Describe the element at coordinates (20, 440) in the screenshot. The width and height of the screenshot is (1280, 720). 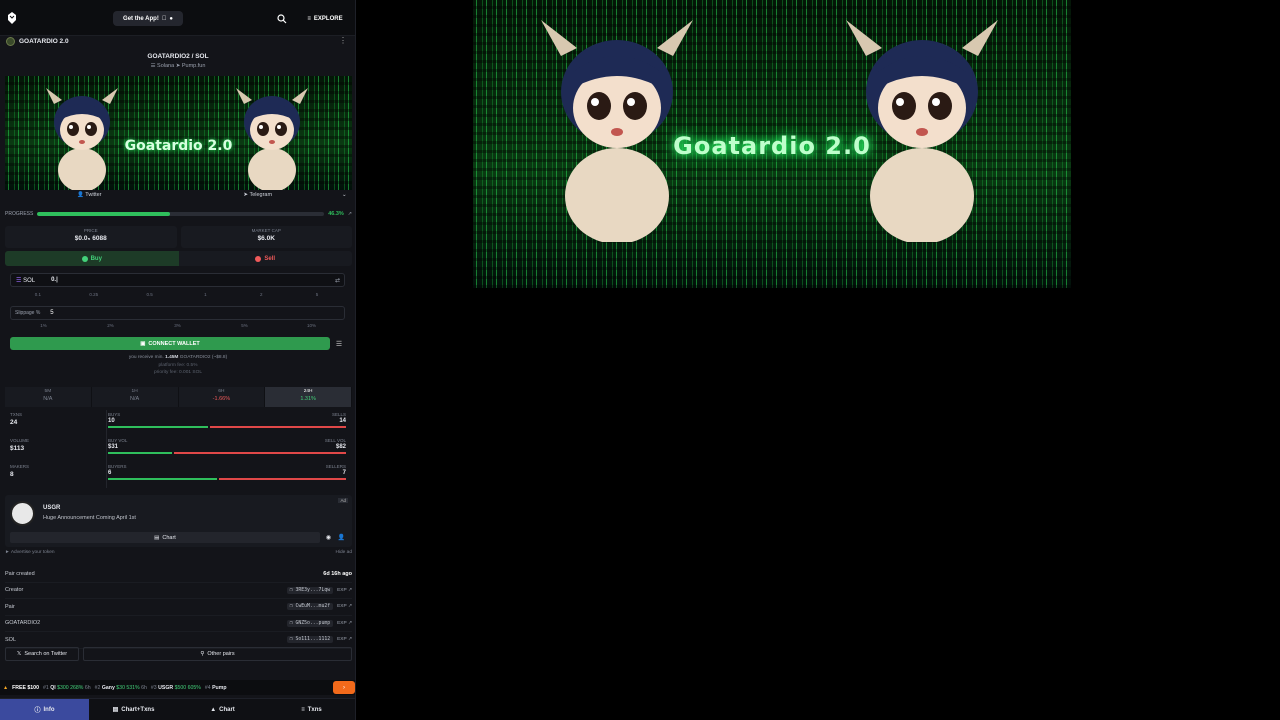
I see `volume-label: VOLUME` at that location.